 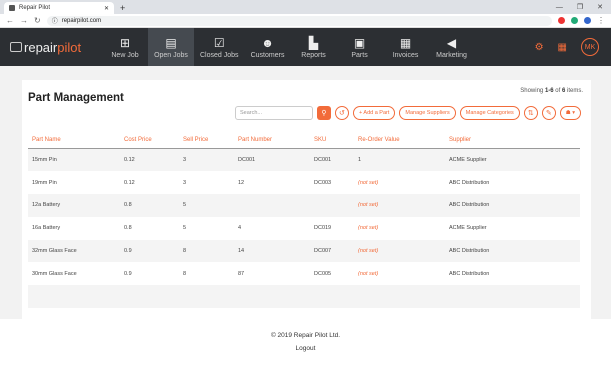 I want to click on nav-new-job: ⊞ New Job, so click(x=125, y=47).